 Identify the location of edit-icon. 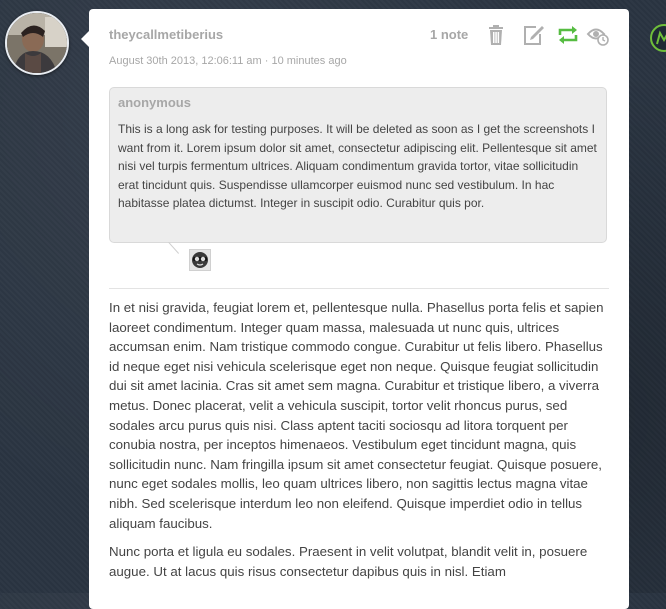
(533, 35).